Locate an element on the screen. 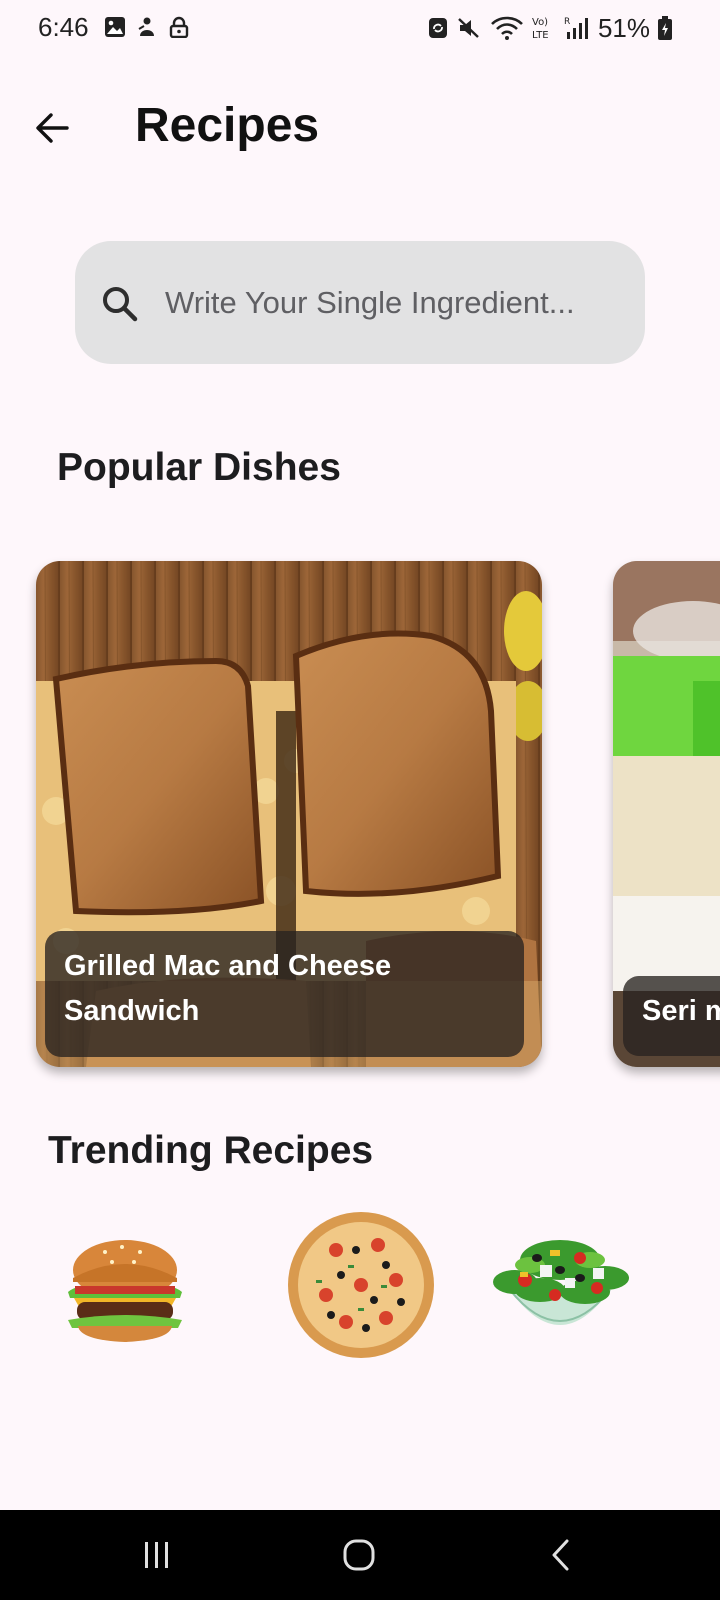 The height and width of the screenshot is (1600, 720). wifi-icon is located at coordinates (507, 28).